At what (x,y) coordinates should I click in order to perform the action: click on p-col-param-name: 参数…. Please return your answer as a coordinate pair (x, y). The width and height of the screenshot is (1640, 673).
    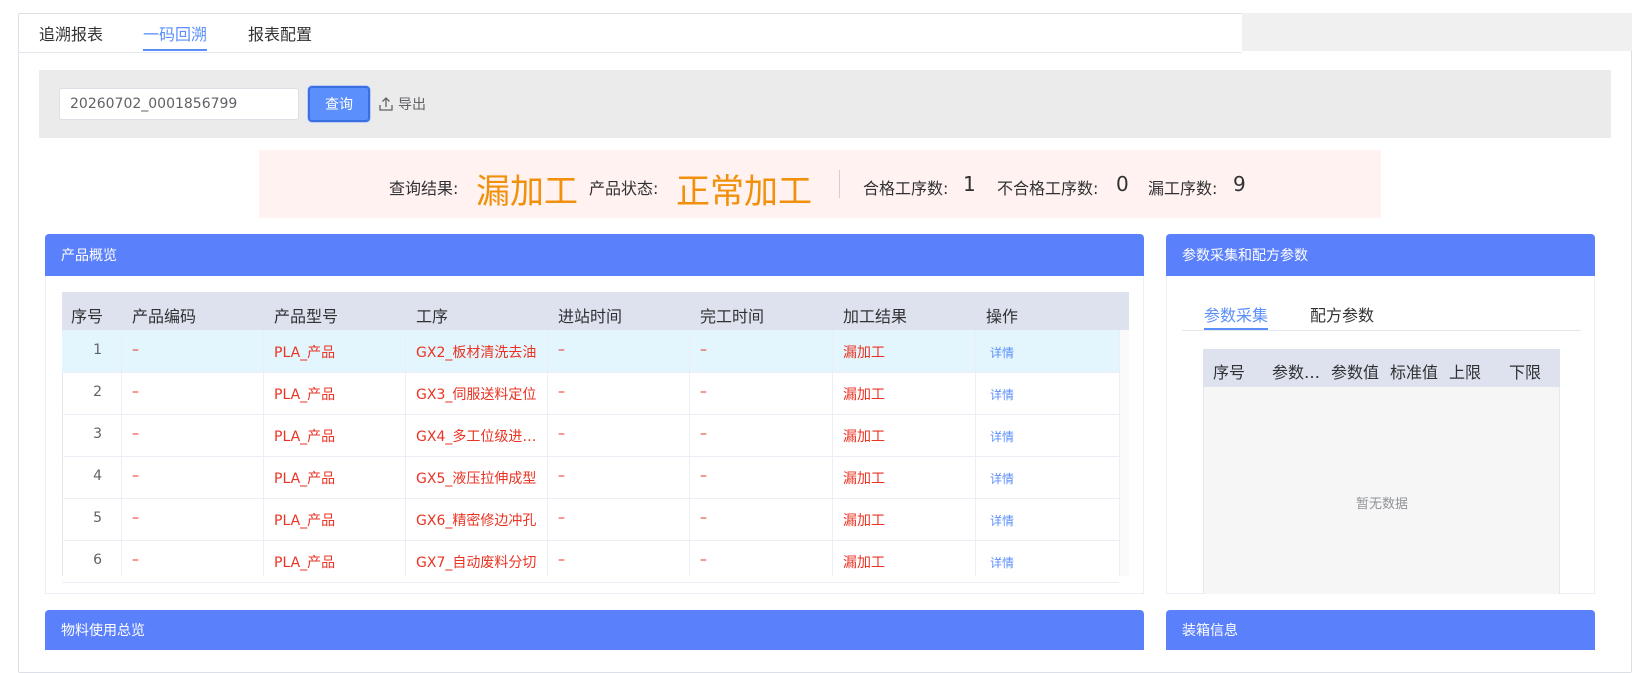
    Looking at the image, I should click on (1296, 372).